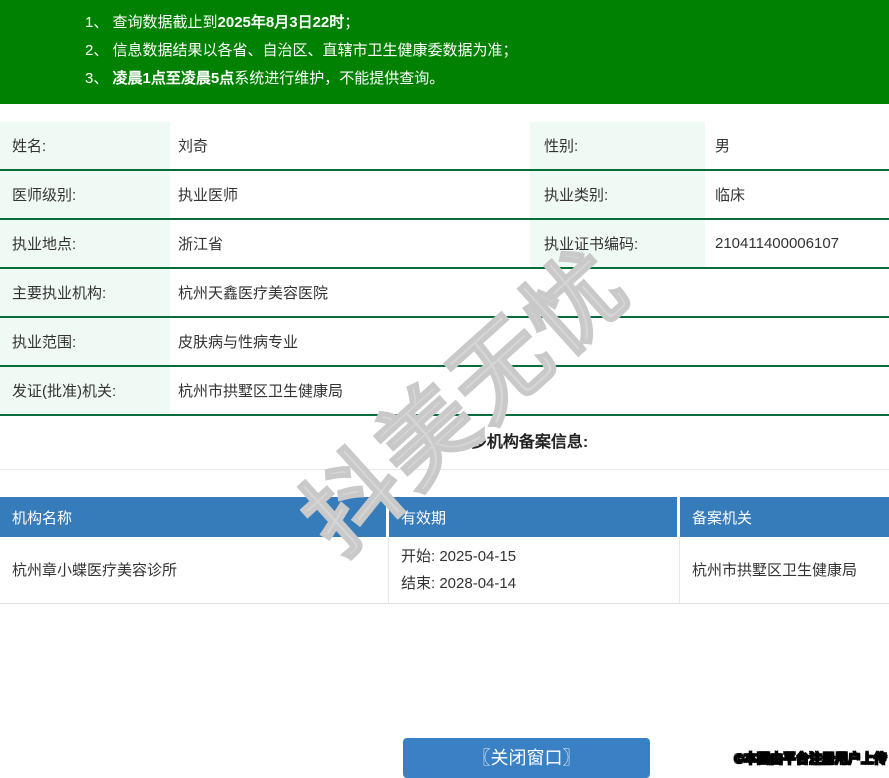 This screenshot has height=778, width=889. I want to click on close-window-button: 〖关闭窗口〗, so click(526, 758).